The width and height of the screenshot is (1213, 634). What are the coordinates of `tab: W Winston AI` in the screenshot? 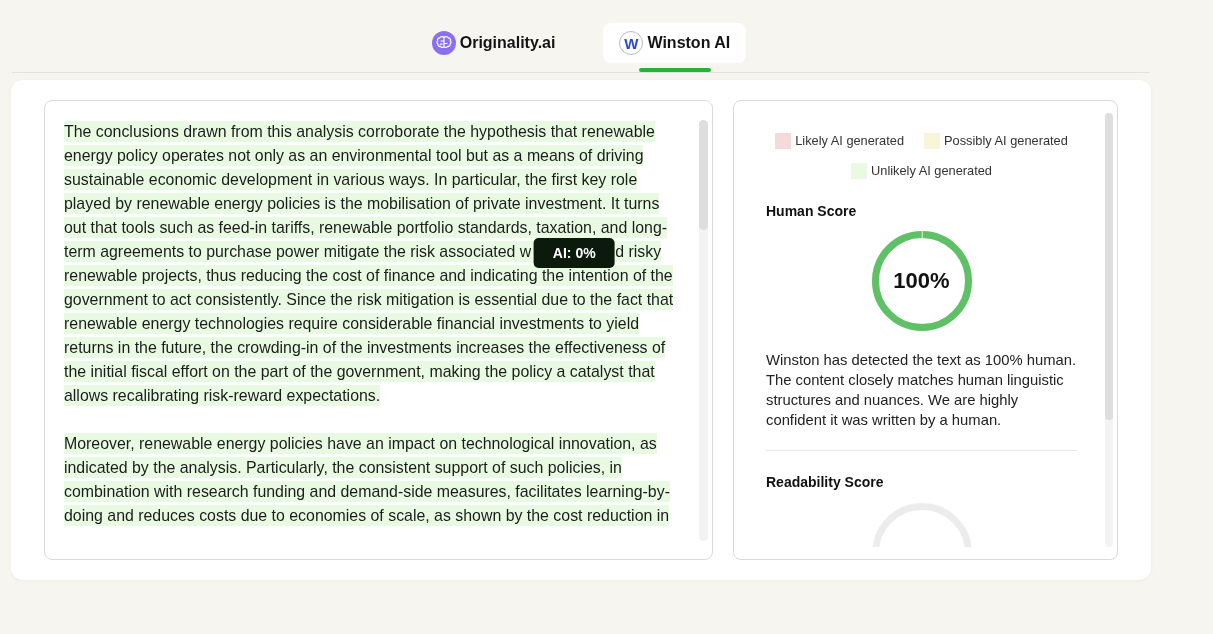 It's located at (675, 43).